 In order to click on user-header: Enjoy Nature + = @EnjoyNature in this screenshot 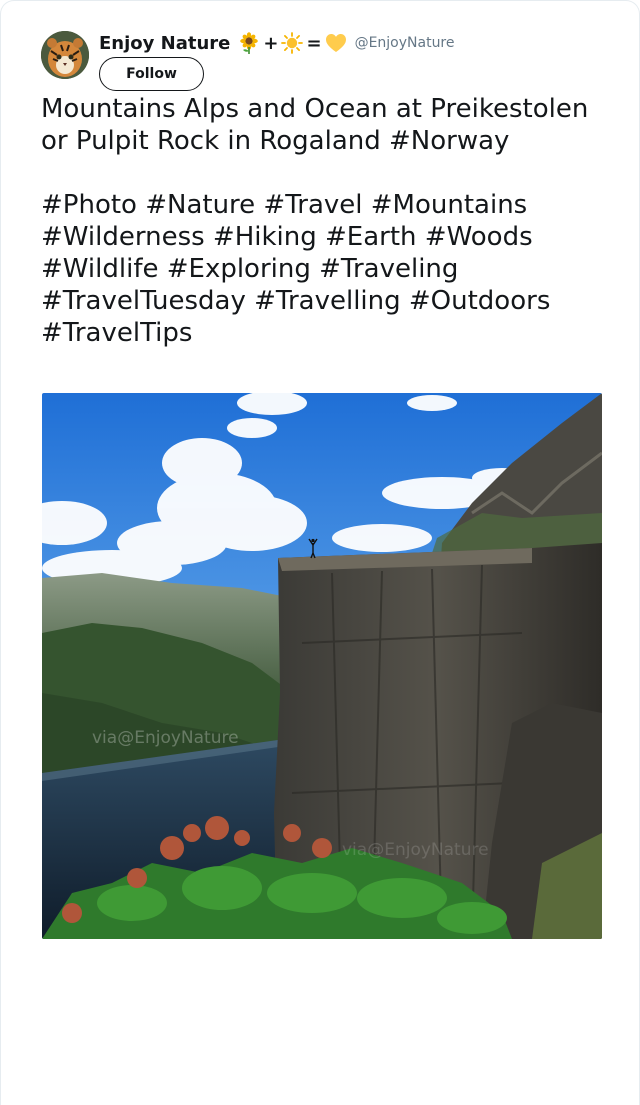, I will do `click(277, 43)`.